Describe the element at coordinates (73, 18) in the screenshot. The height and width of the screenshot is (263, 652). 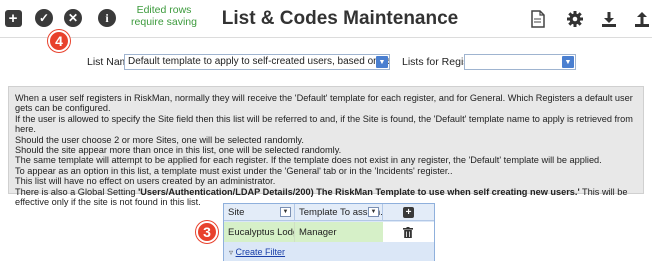
I see `close-icon: ✕` at that location.